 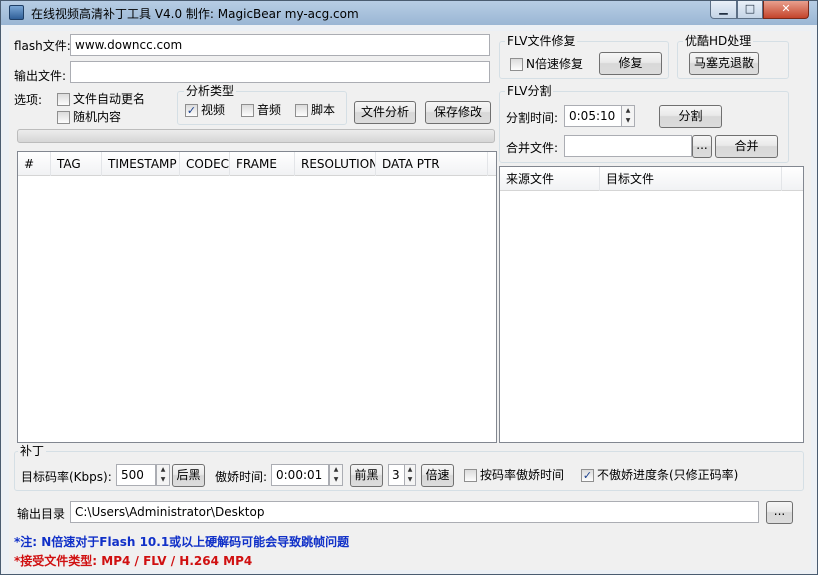 I want to click on output-file-label: 输出文件:, so click(x=40, y=76).